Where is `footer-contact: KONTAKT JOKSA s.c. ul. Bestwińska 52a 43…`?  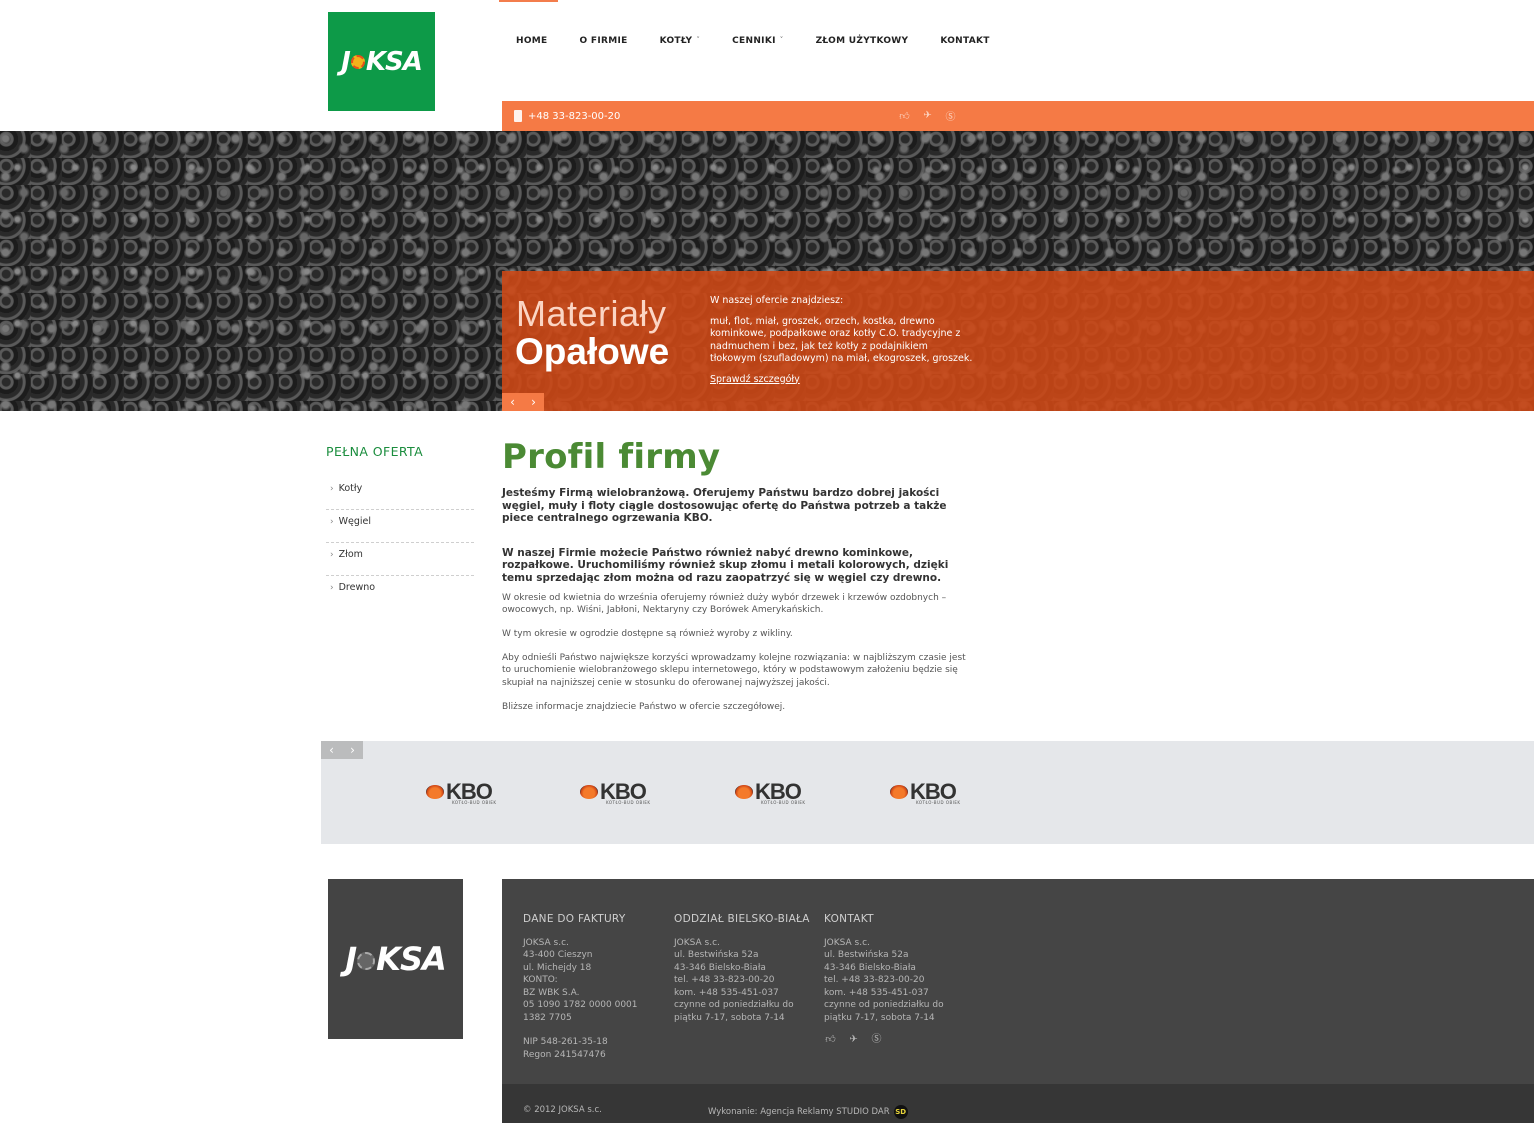
footer-contact: KONTAKT JOKSA s.c. ul. Bestwińska 52a 43… is located at coordinates (894, 980).